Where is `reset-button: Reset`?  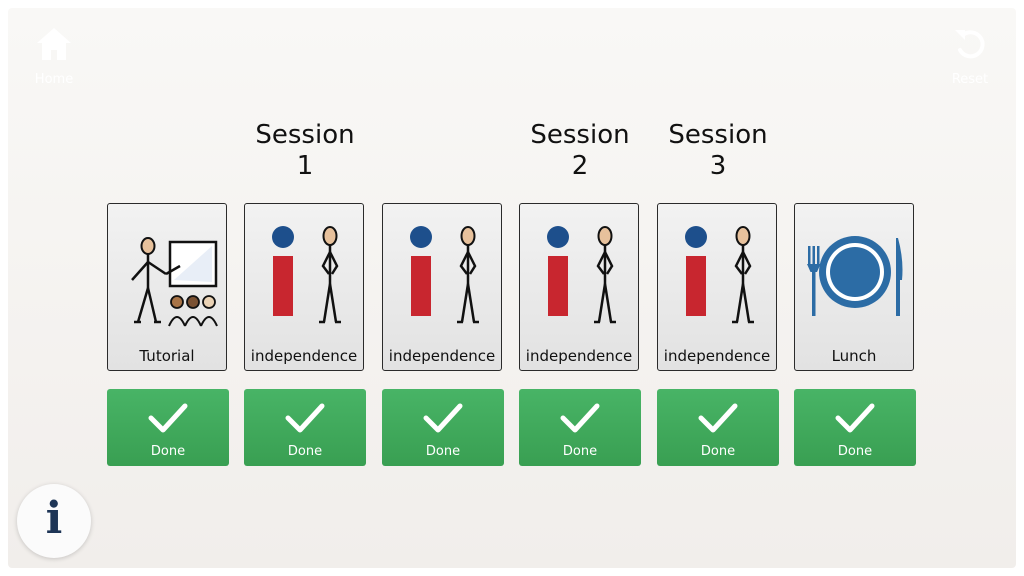 reset-button: Reset is located at coordinates (970, 61).